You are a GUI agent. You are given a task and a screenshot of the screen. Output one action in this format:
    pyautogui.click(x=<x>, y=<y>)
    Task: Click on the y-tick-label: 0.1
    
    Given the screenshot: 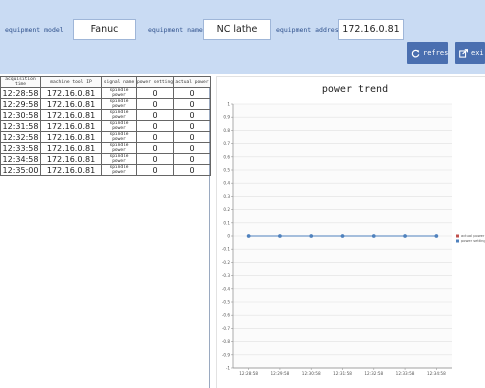 What is the action you would take?
    pyautogui.click(x=226, y=222)
    